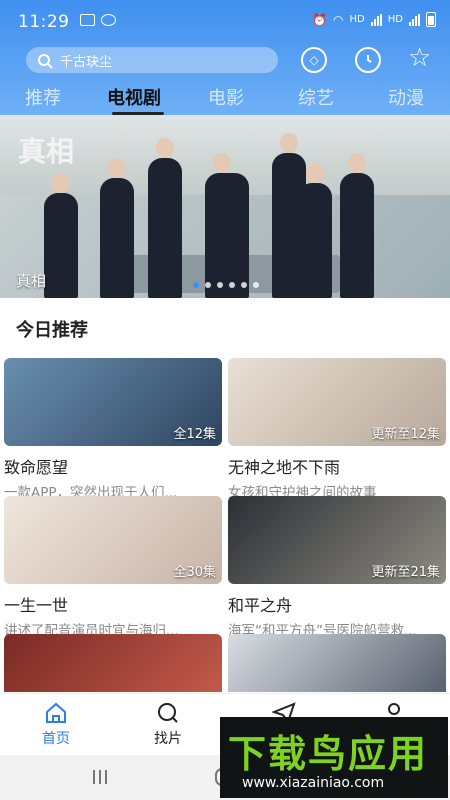 Image resolution: width=450 pixels, height=800 pixels. Describe the element at coordinates (113, 466) in the screenshot. I see `video-title: 致命愿望` at that location.